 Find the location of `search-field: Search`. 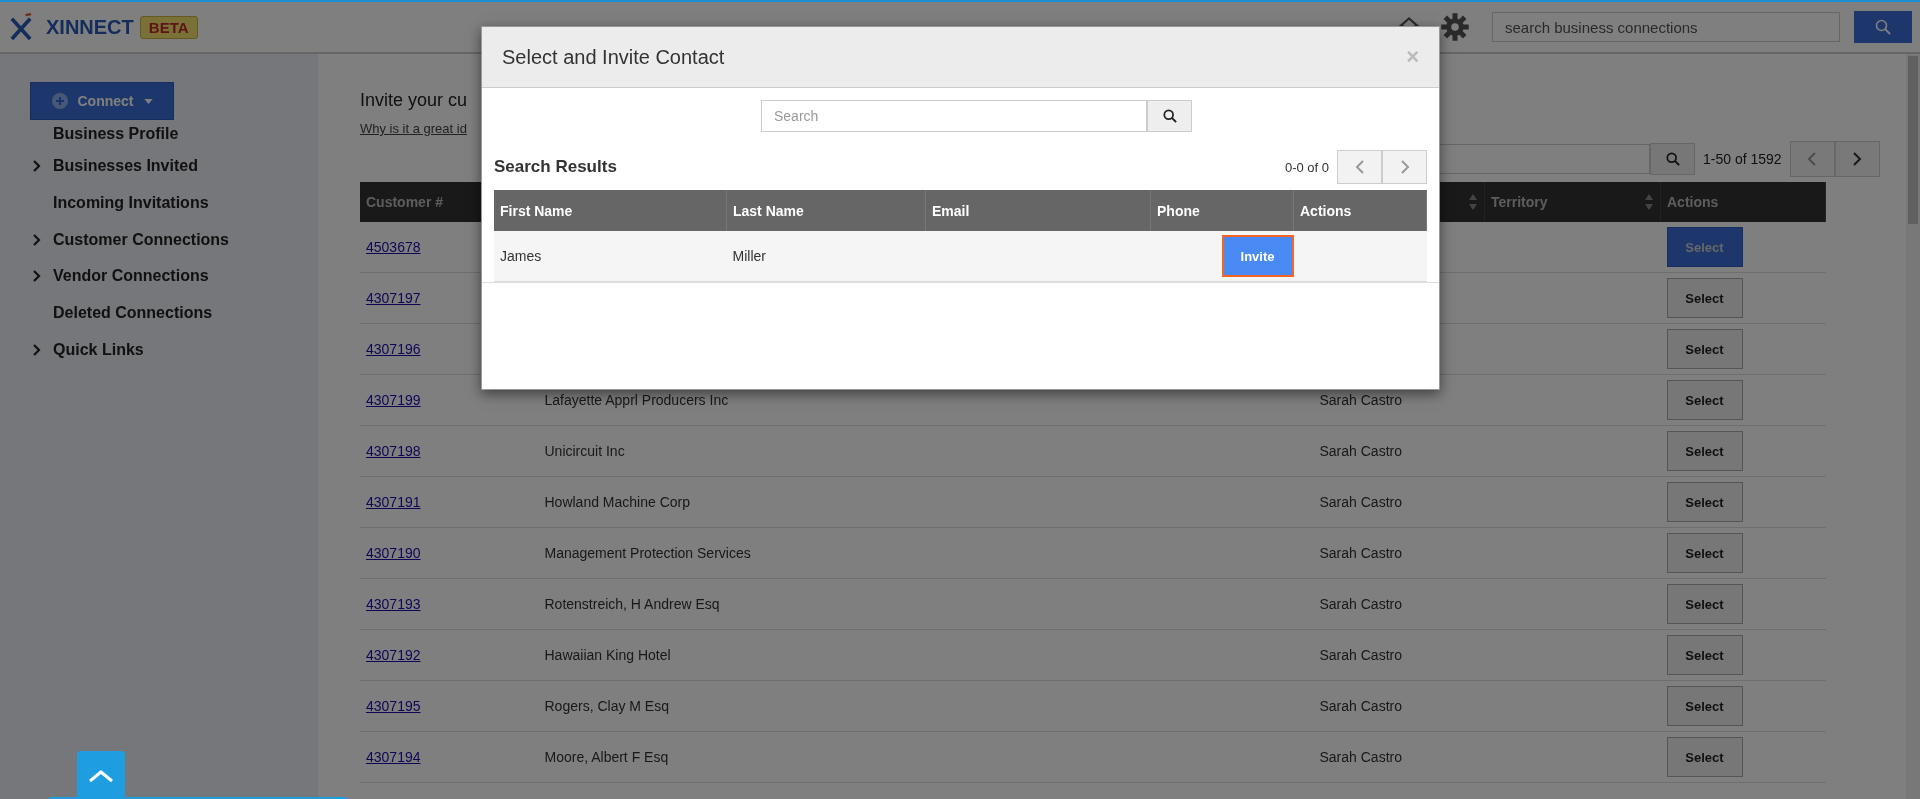

search-field: Search is located at coordinates (954, 116).